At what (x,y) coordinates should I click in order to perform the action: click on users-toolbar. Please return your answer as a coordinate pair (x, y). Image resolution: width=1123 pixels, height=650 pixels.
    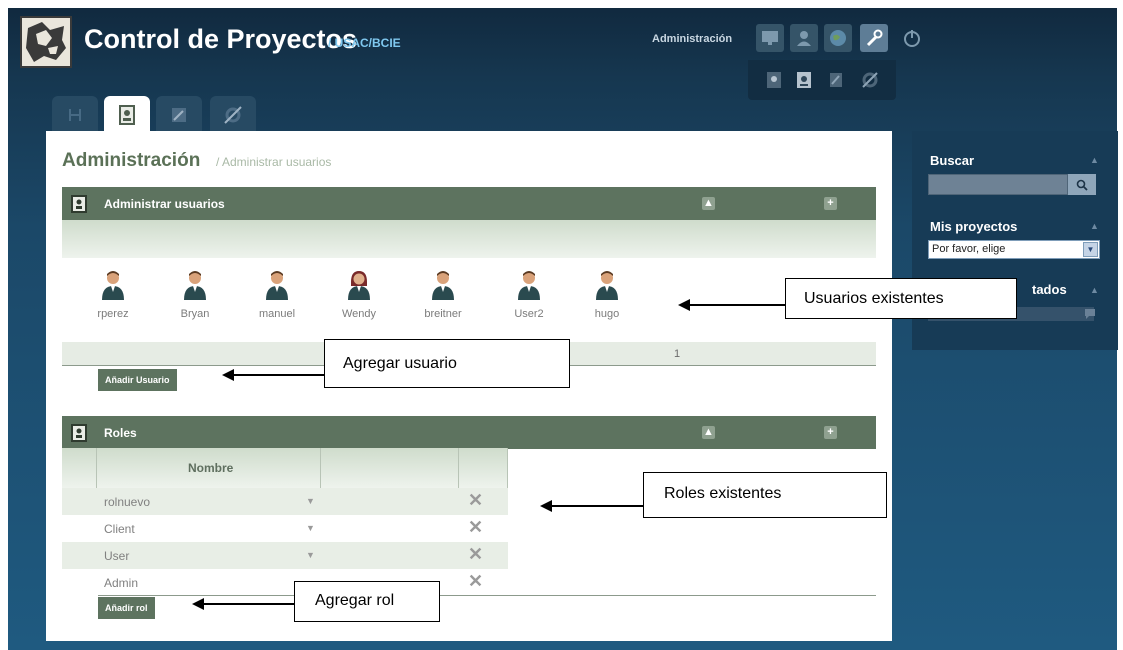
    Looking at the image, I should click on (469, 239).